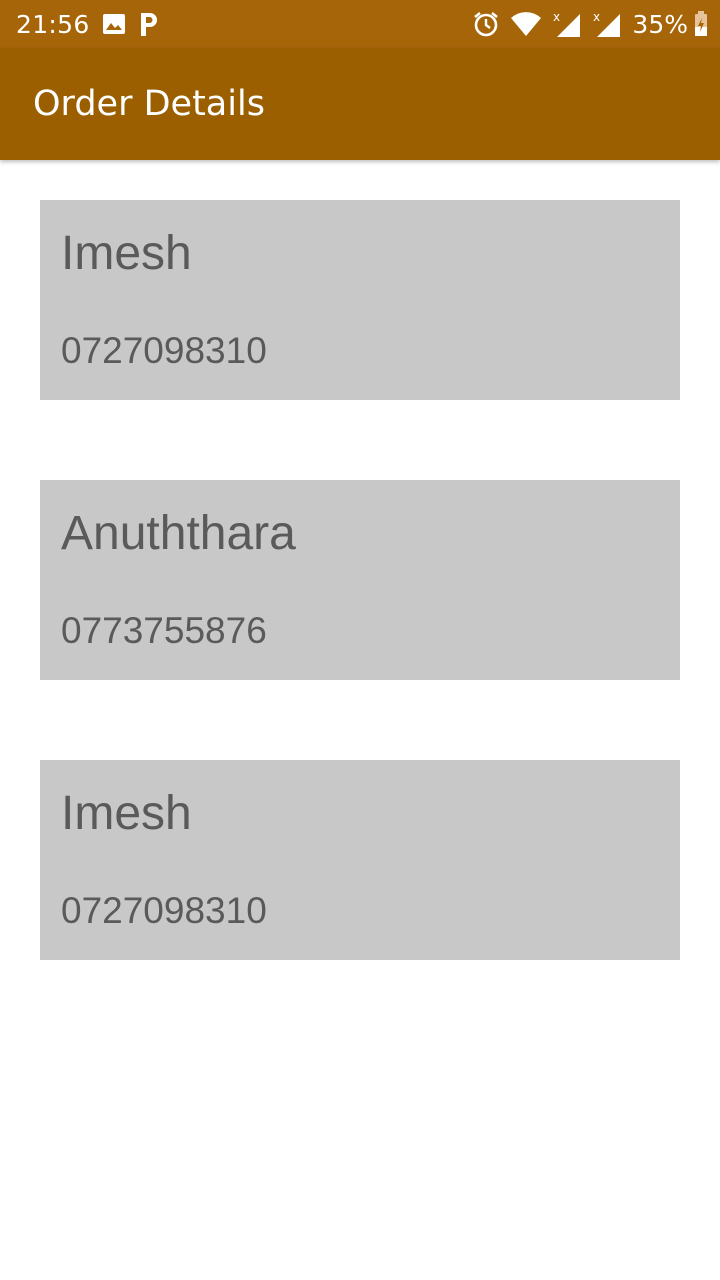 The image size is (720, 1280). I want to click on order-card: Anuththara 0773755876, so click(360, 580).